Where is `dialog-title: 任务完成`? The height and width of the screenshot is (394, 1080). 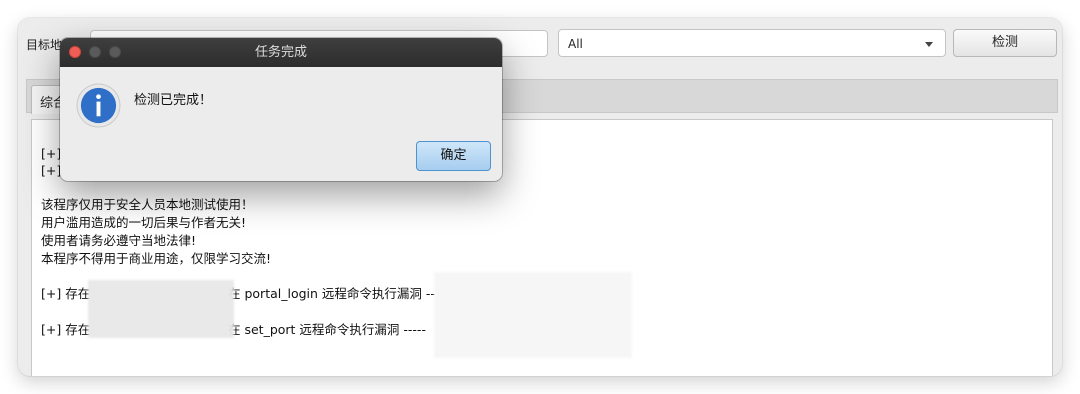
dialog-title: 任务完成 is located at coordinates (280, 52).